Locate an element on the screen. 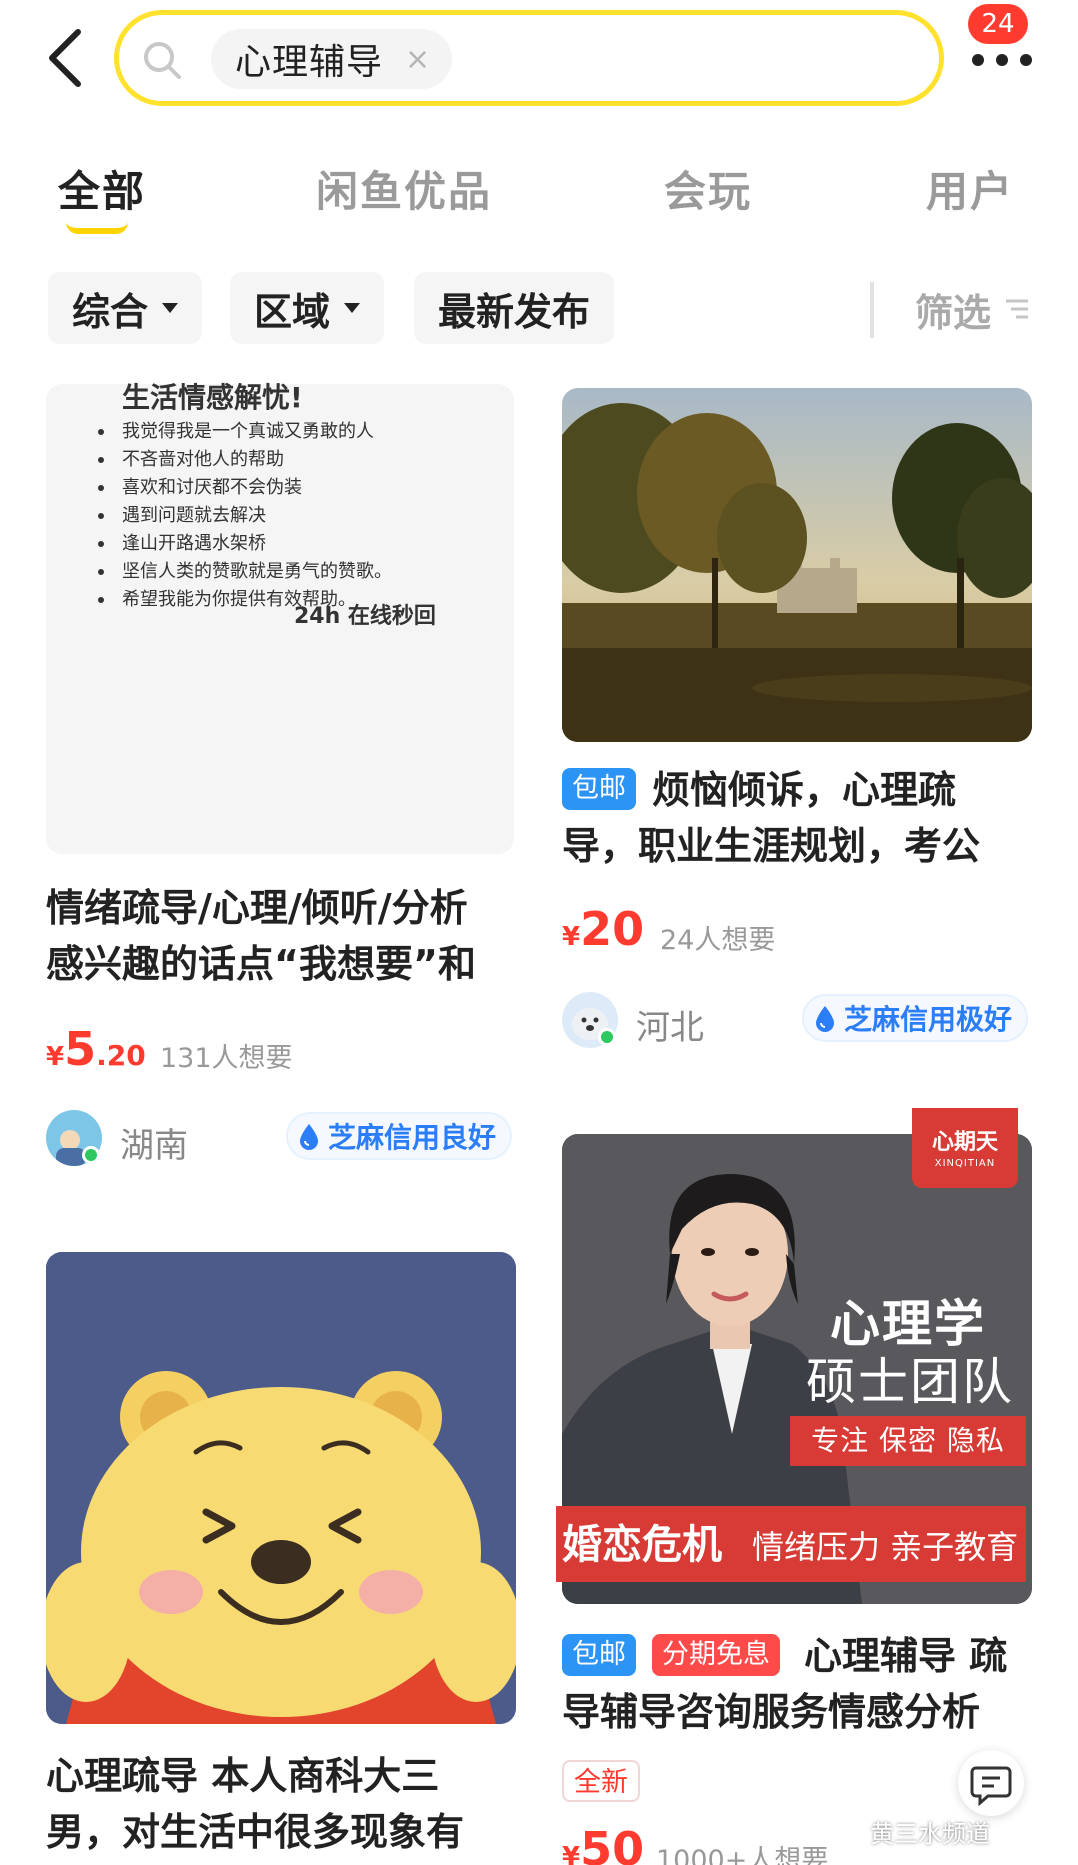 The width and height of the screenshot is (1078, 1865). image-footer: 24h 在线秒回 is located at coordinates (365, 616).